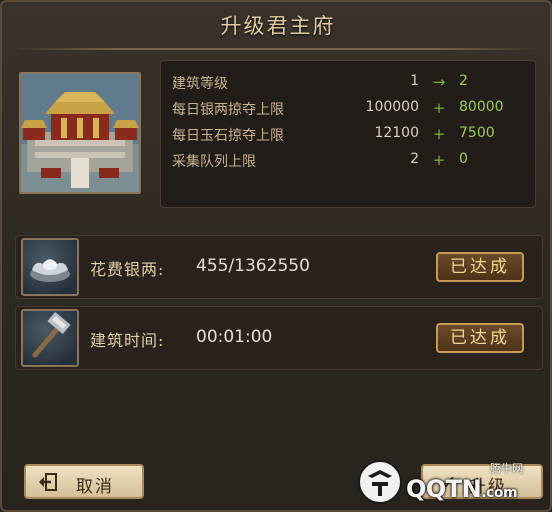  What do you see at coordinates (349, 162) in the screenshot?
I see `stat-row-gather-queue: 采集队列上限 2 + 0` at bounding box center [349, 162].